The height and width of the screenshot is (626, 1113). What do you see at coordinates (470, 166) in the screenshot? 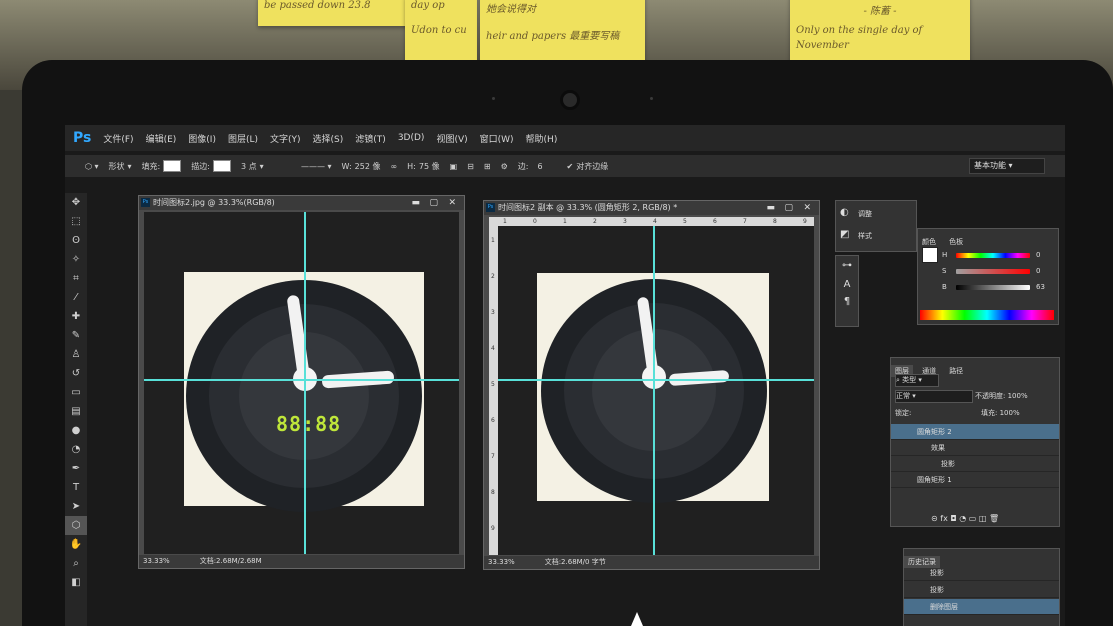
I see `path-alignment-icon: ⊟` at bounding box center [470, 166].